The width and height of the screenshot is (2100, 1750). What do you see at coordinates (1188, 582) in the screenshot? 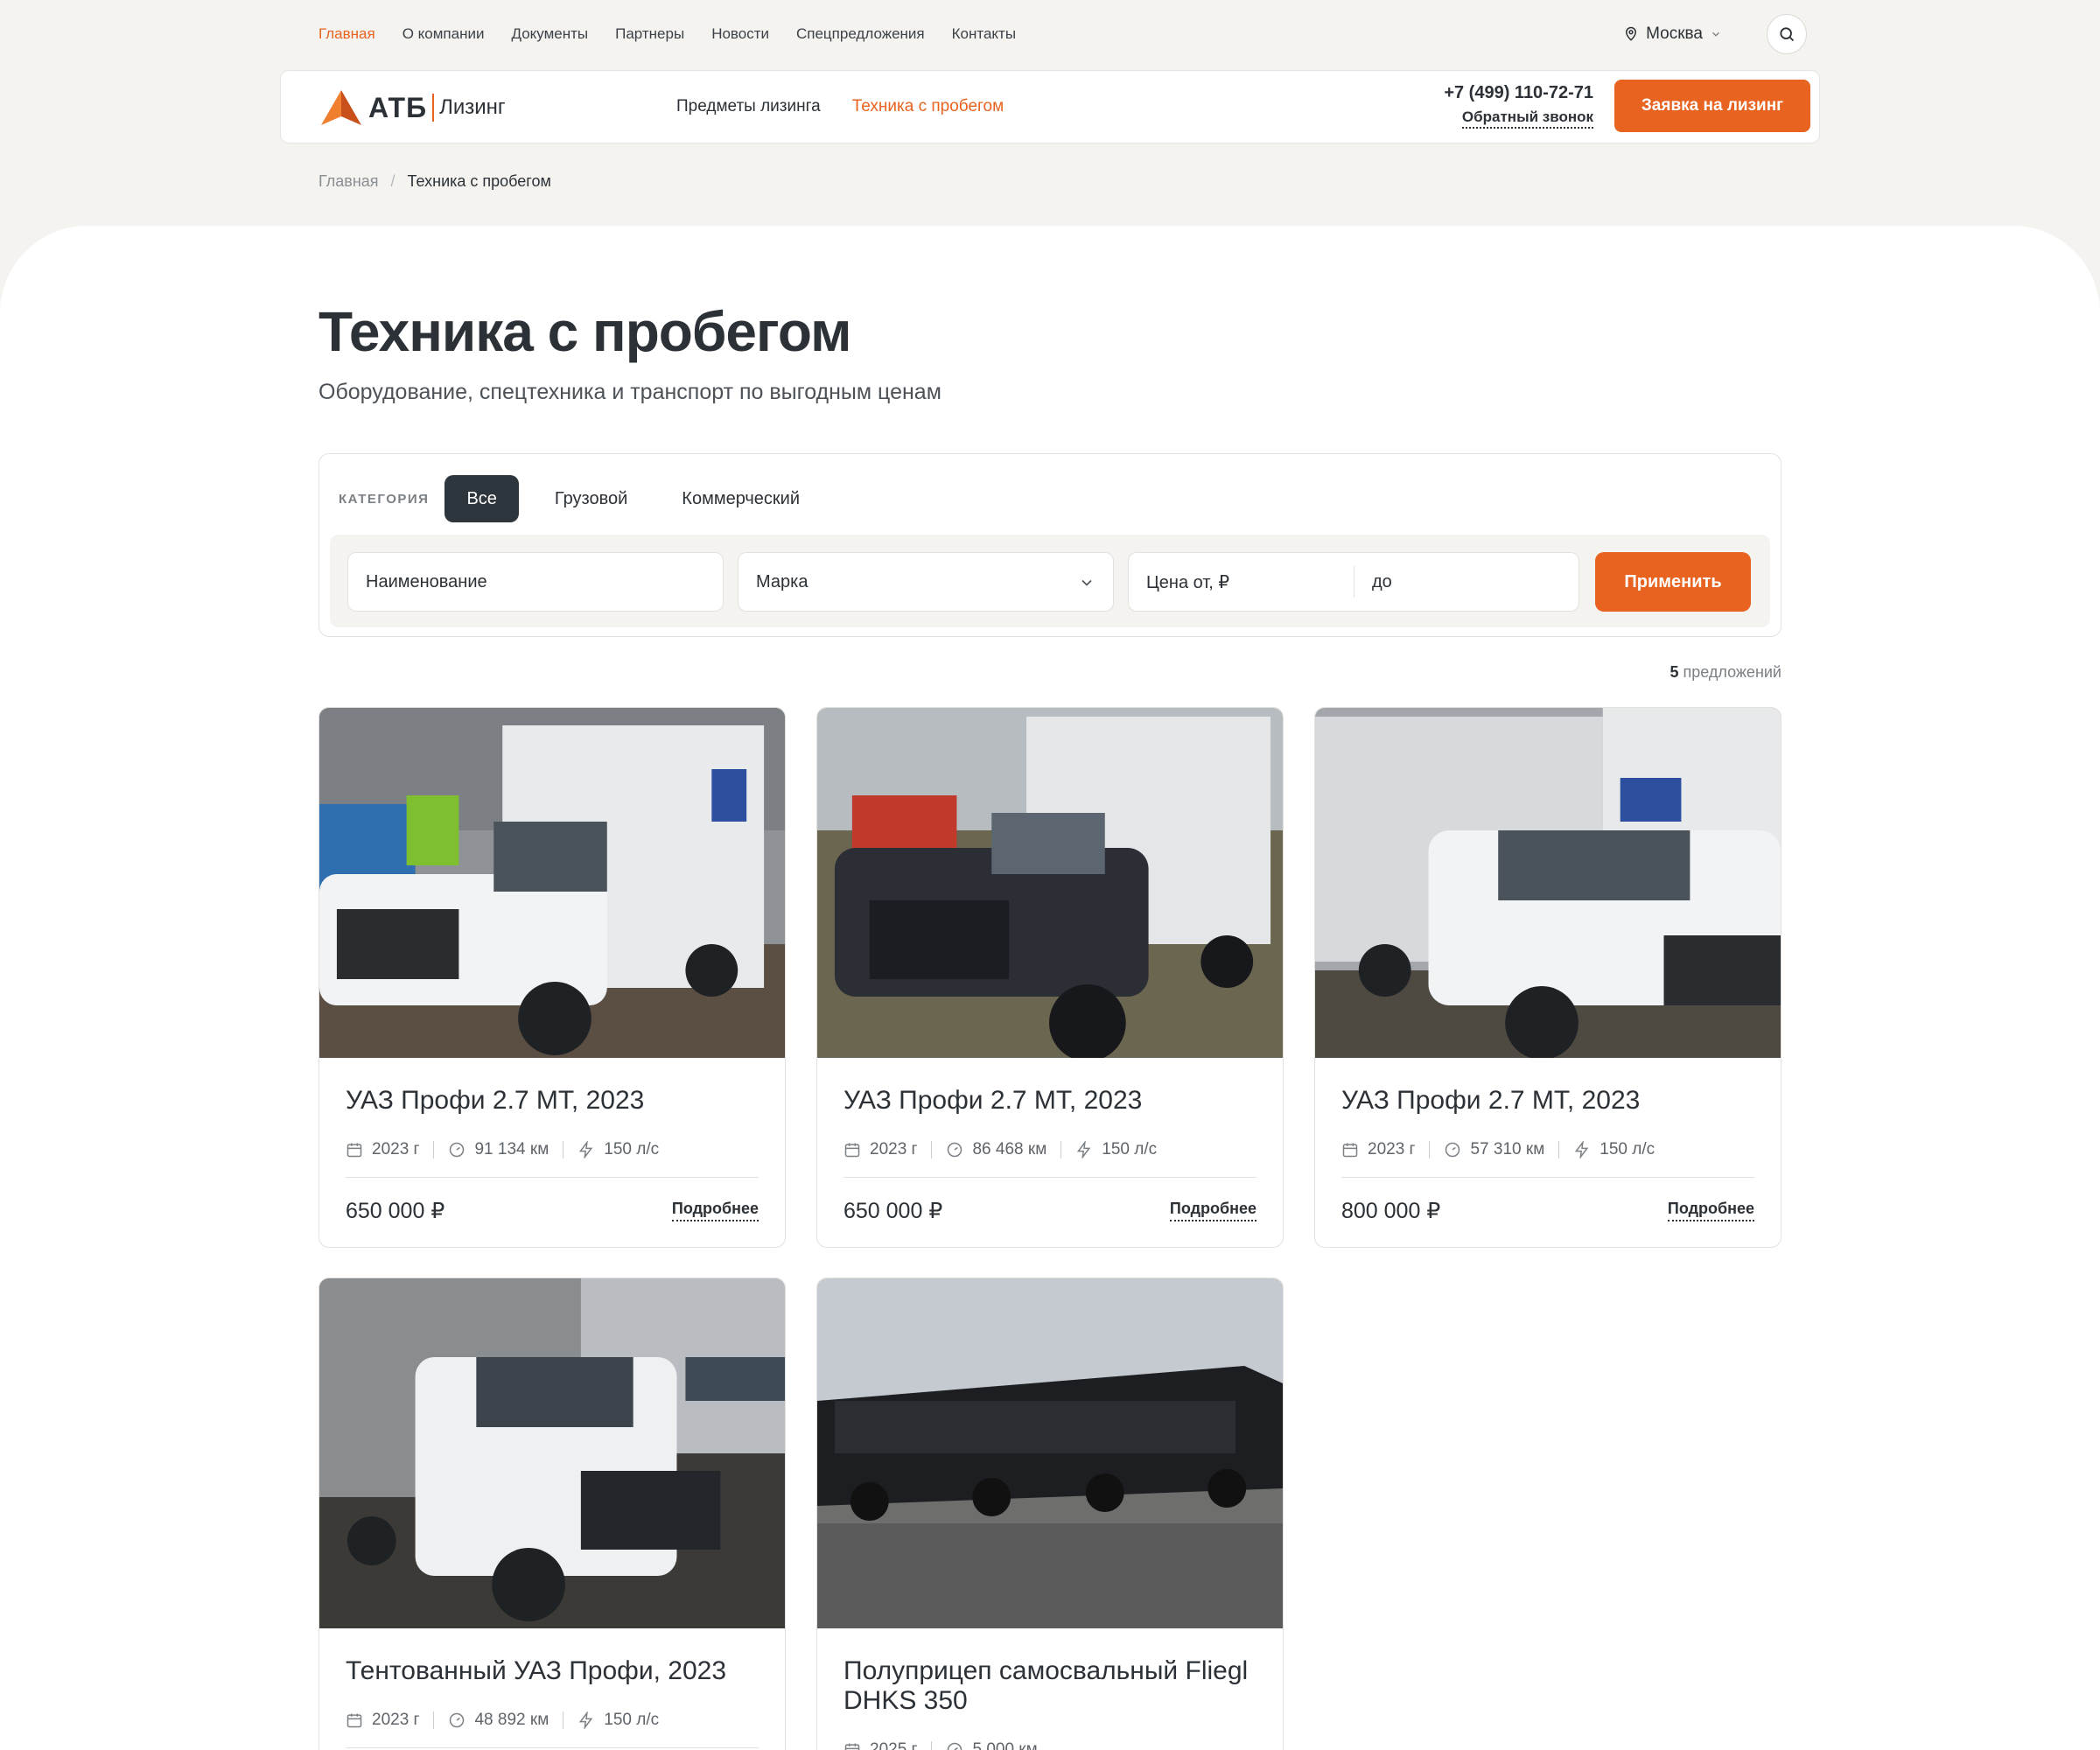
I see `price-from-placeholder: Цена от, ₽` at bounding box center [1188, 582].